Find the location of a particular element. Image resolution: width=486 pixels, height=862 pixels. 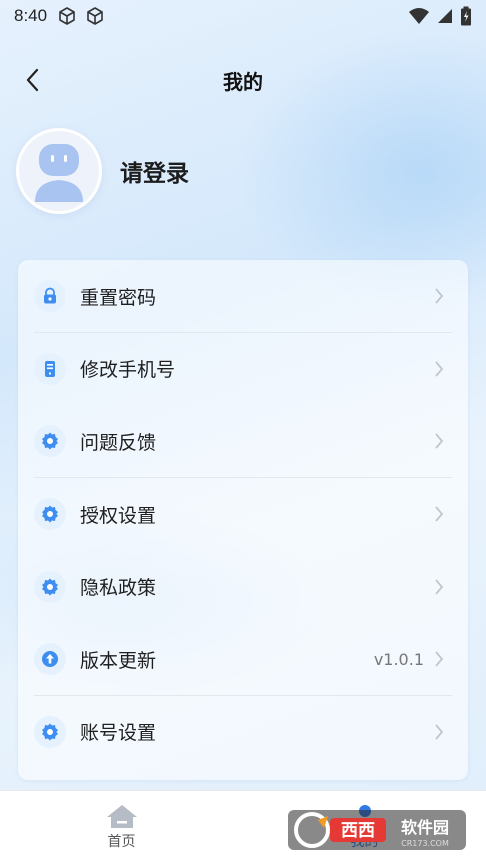

back-button is located at coordinates (32, 80).